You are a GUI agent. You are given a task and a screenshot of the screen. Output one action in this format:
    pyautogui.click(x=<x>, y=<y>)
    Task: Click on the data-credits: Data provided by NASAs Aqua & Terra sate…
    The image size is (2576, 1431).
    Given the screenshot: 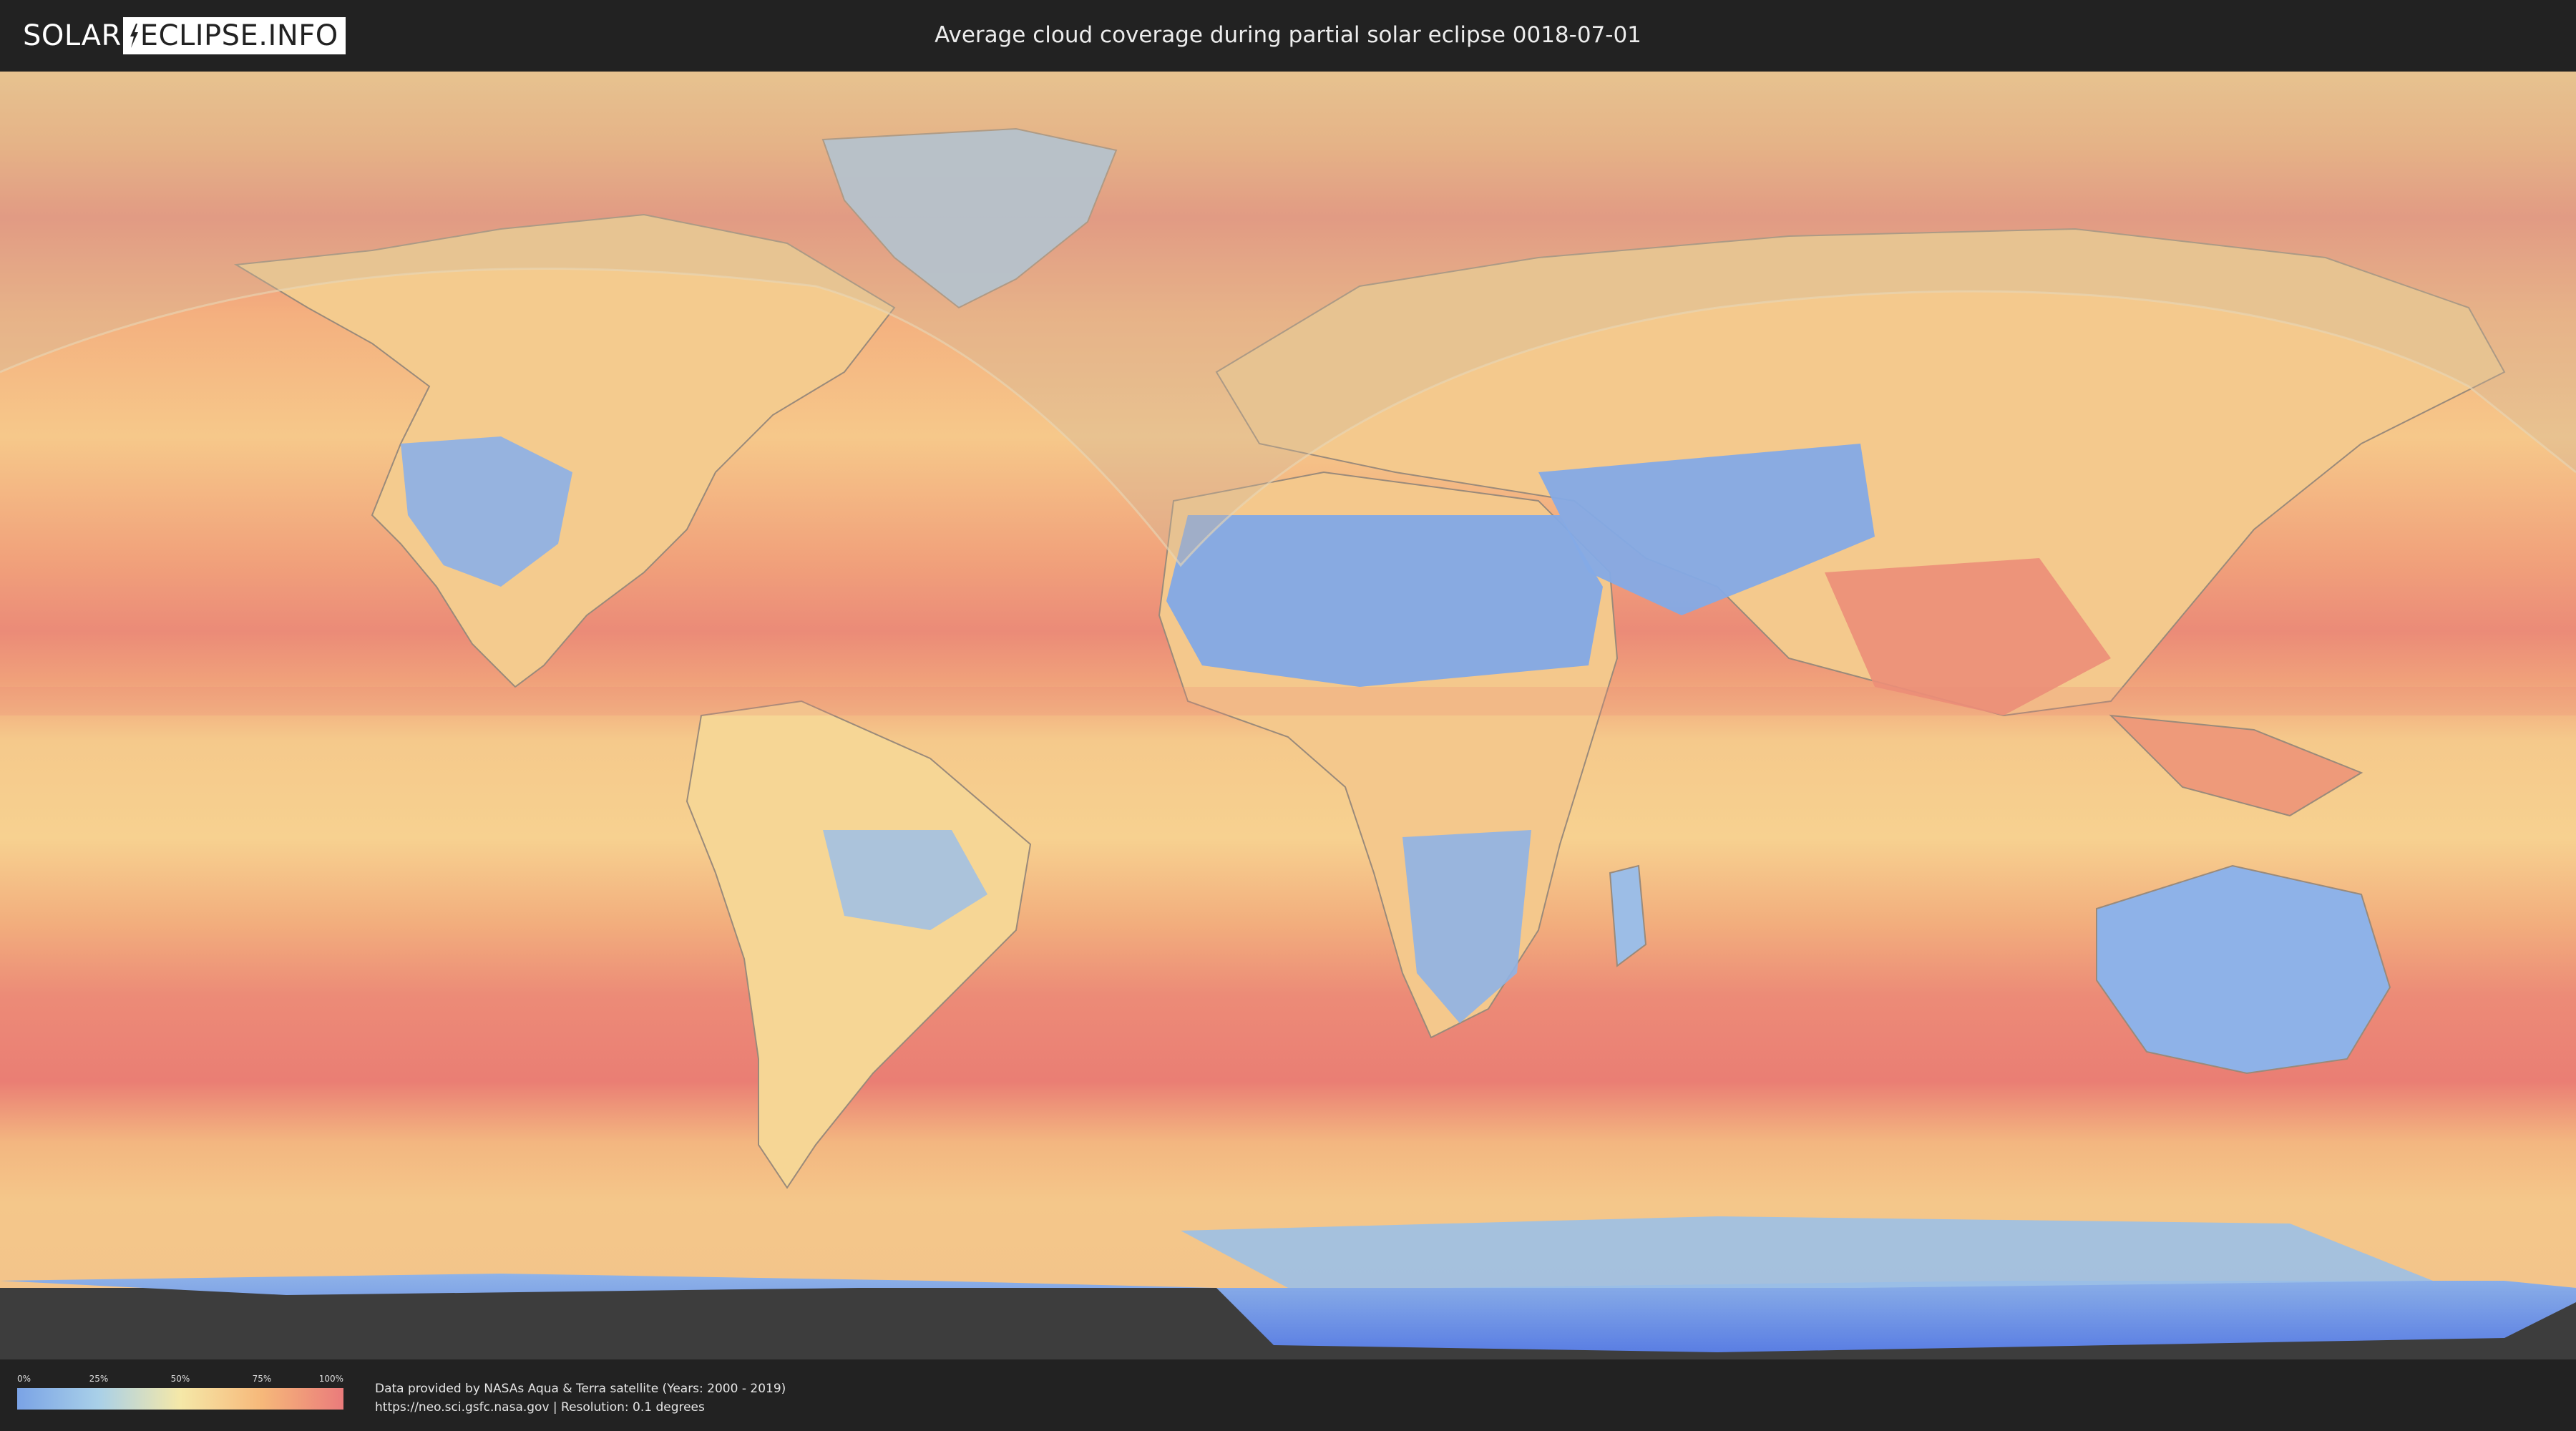 What is the action you would take?
    pyautogui.click(x=580, y=1398)
    